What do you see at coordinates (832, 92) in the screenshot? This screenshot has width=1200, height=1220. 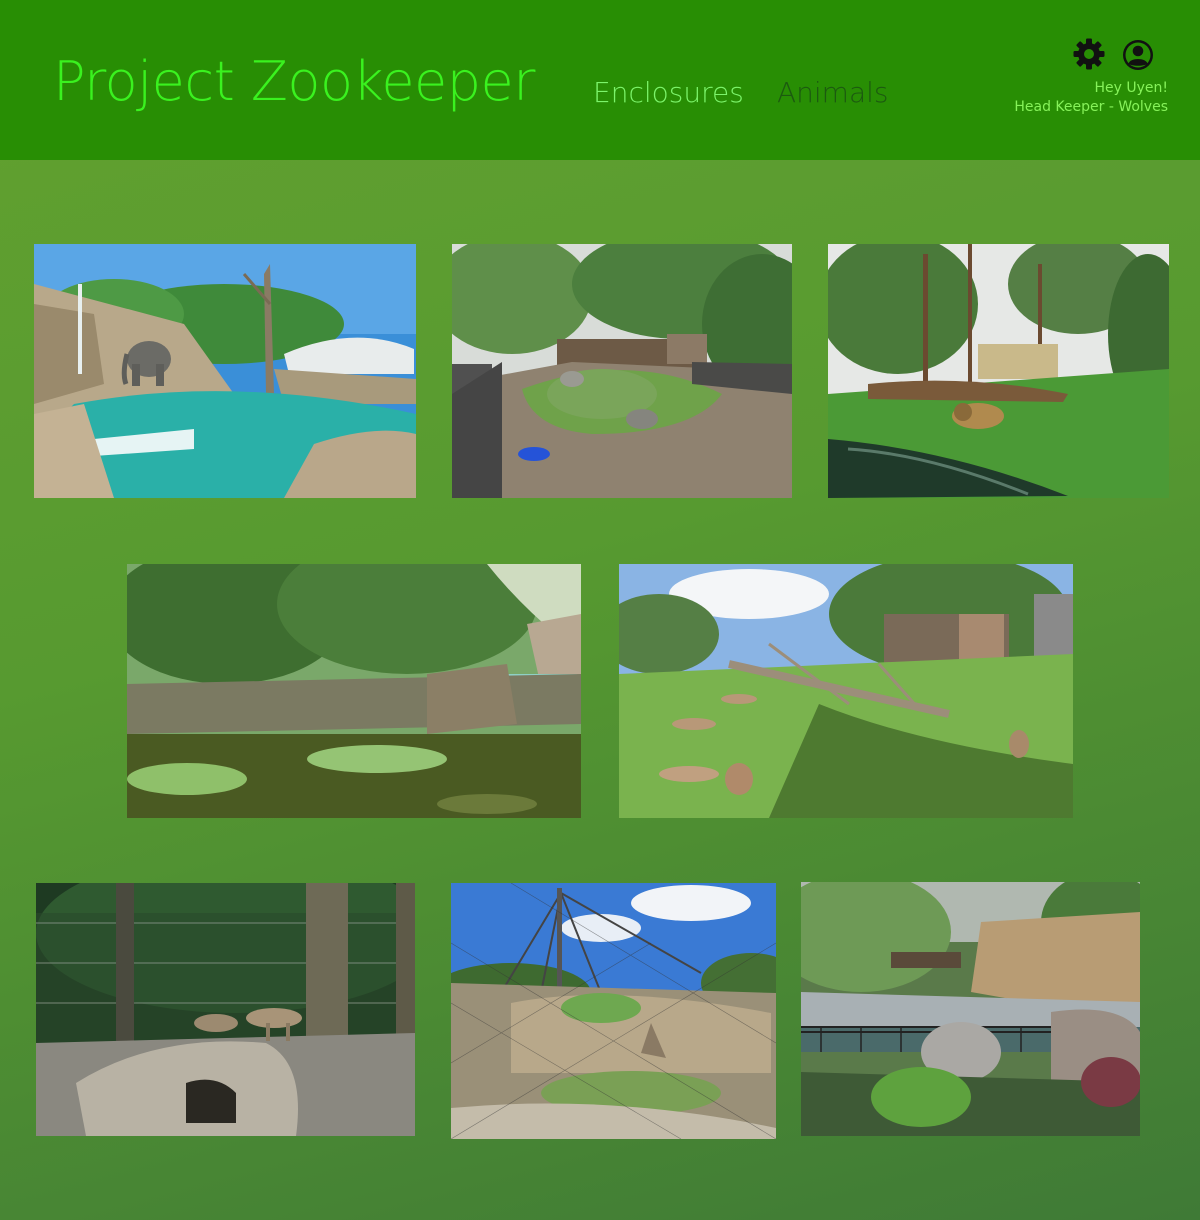 I see `nav-animals: Animals` at bounding box center [832, 92].